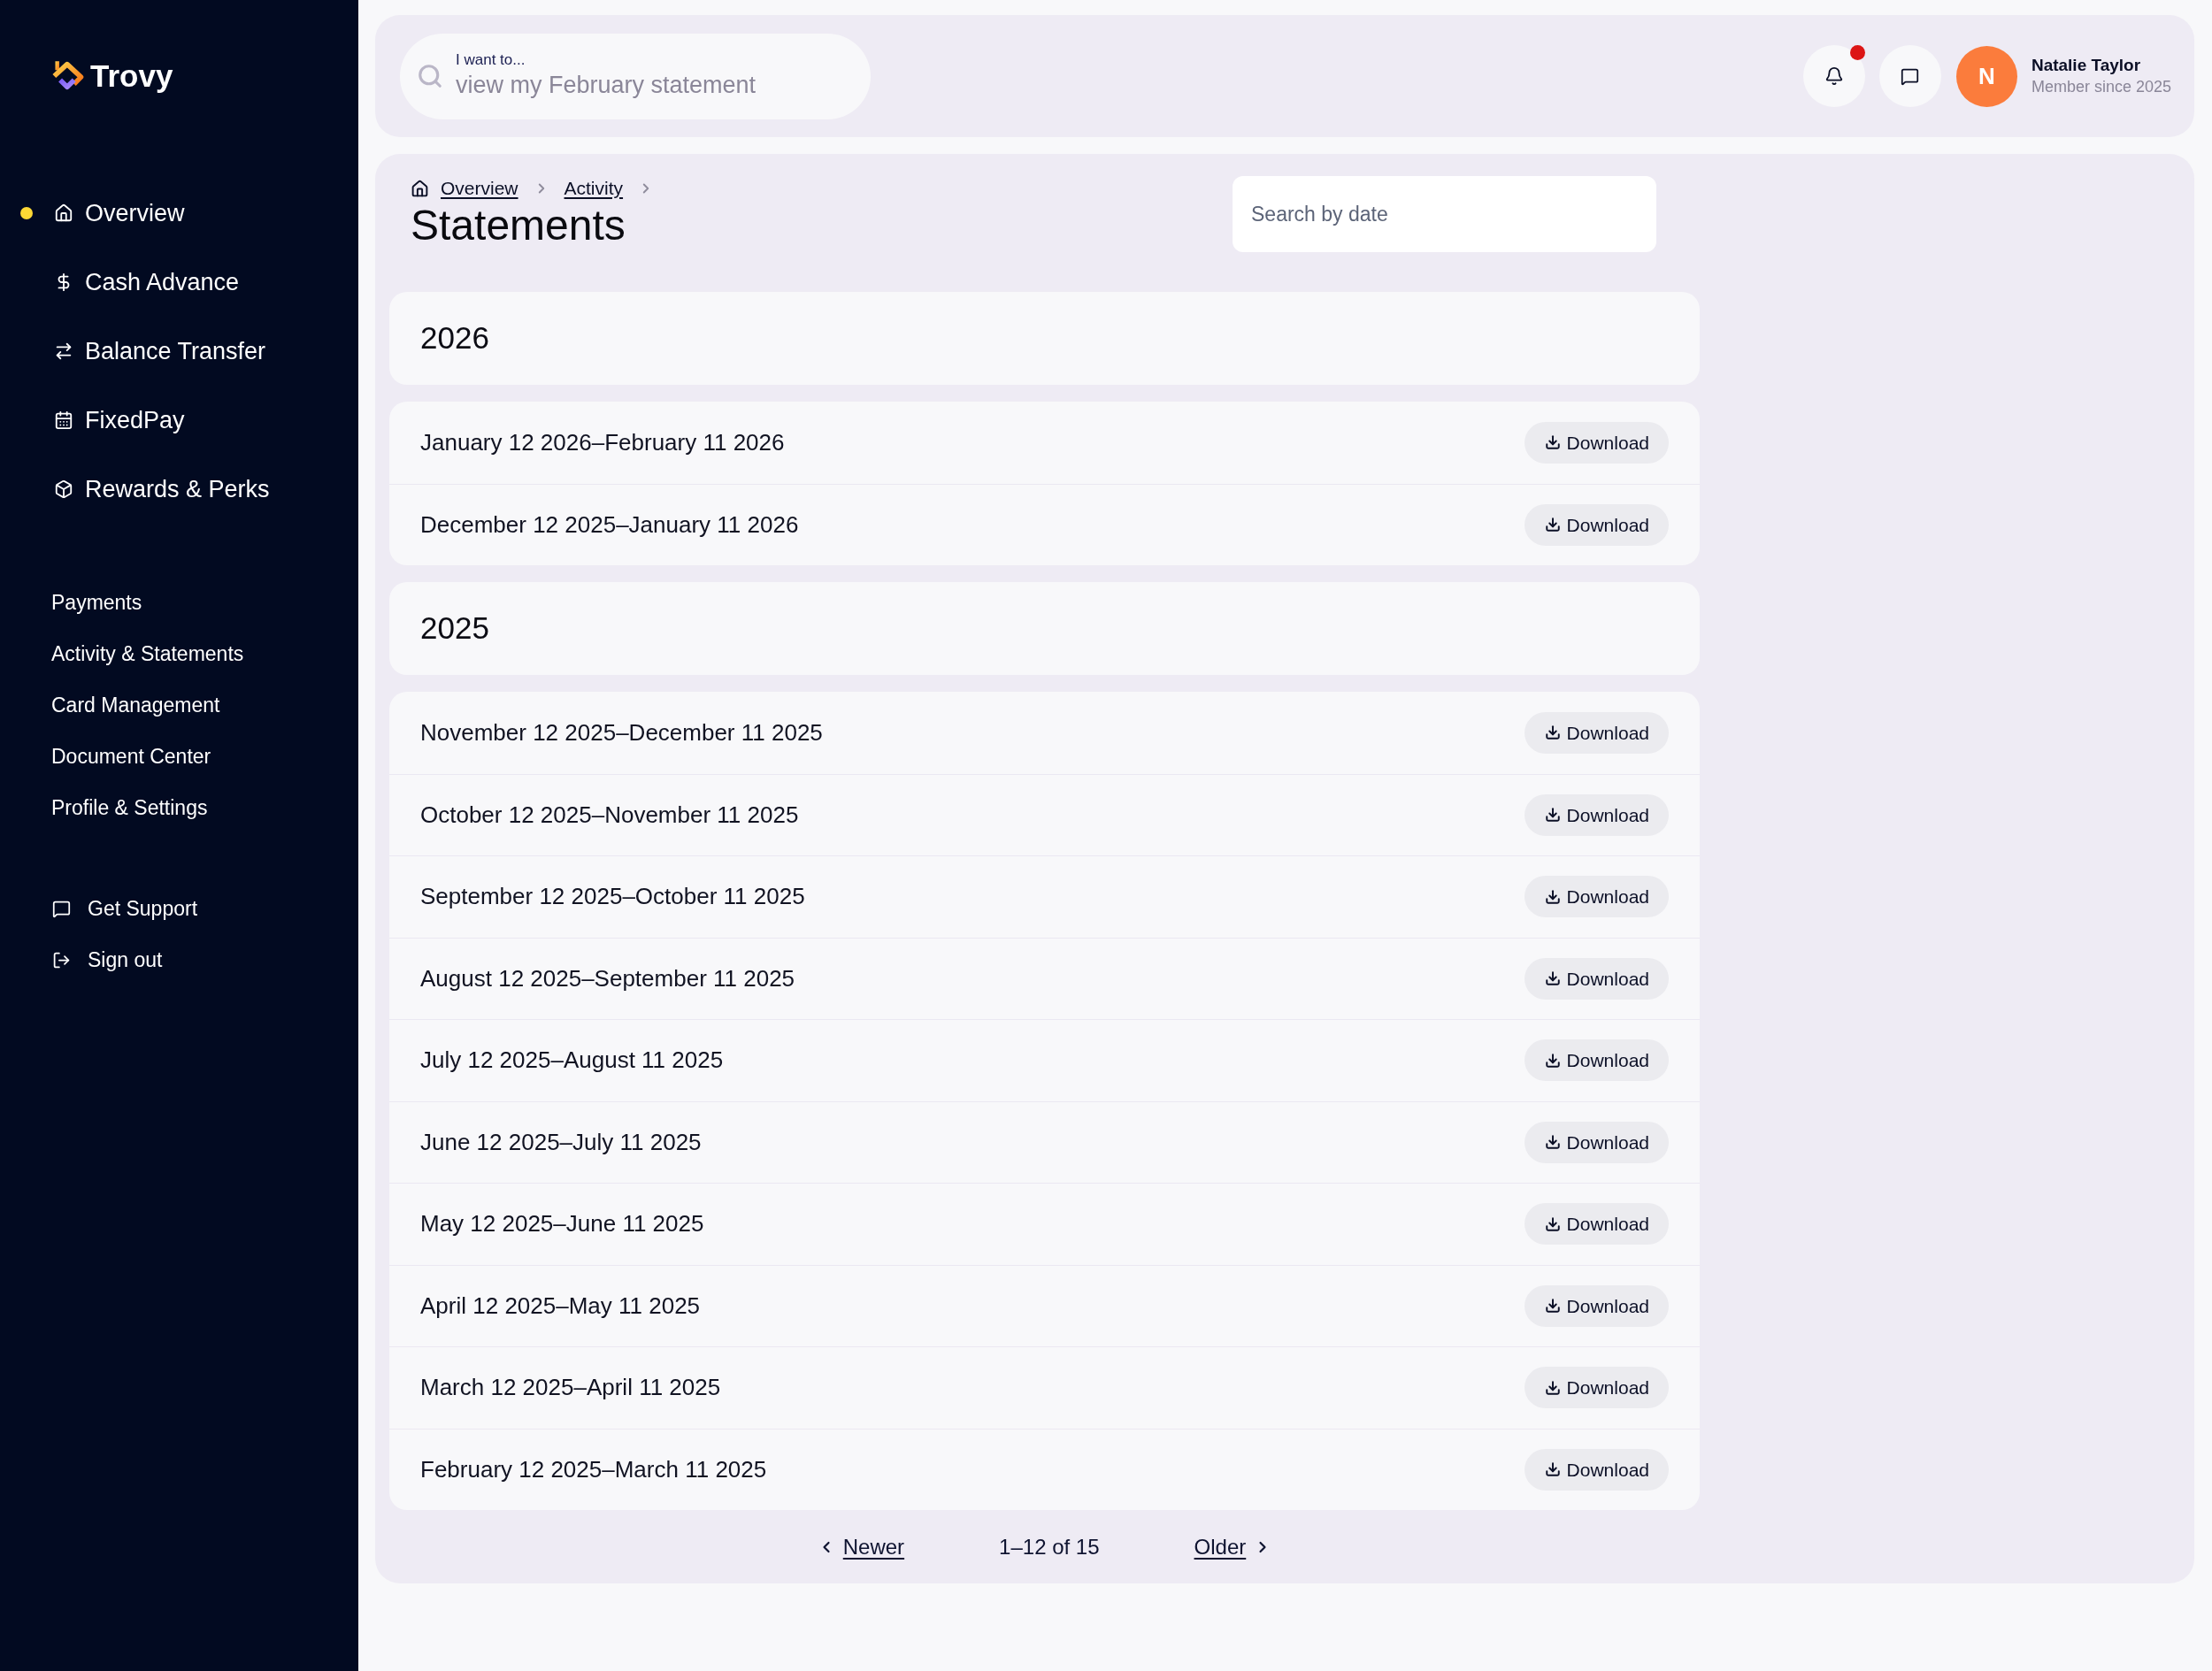 The image size is (2212, 1671). I want to click on statement-period: April 12 2025–May 11 2025, so click(561, 1306).